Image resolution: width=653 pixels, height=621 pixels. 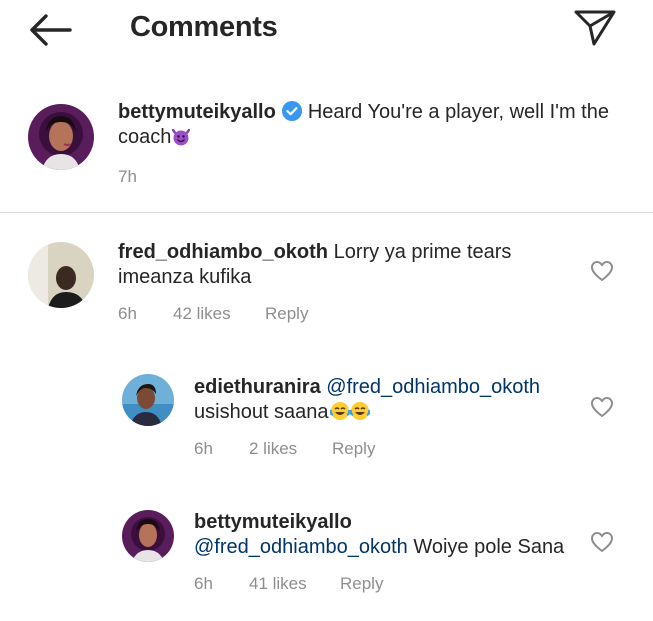 I want to click on comment-meta: 6h 42 likes Reply, so click(x=268, y=315).